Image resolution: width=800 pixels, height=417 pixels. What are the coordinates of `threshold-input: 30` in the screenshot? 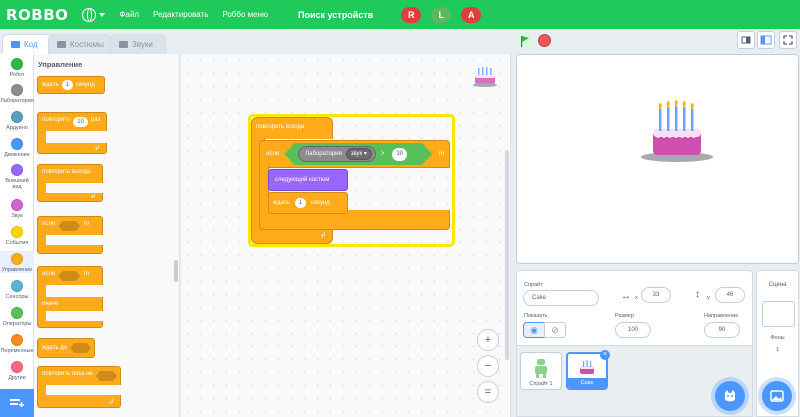 It's located at (400, 154).